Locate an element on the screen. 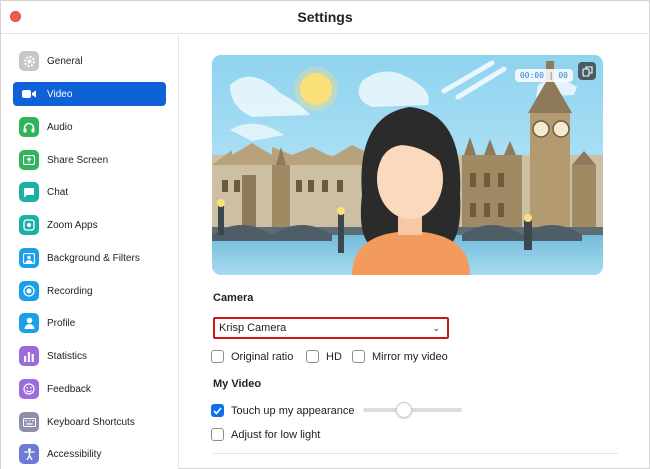 This screenshot has width=650, height=469. original-ratio-option: Original ratio is located at coordinates (252, 356).